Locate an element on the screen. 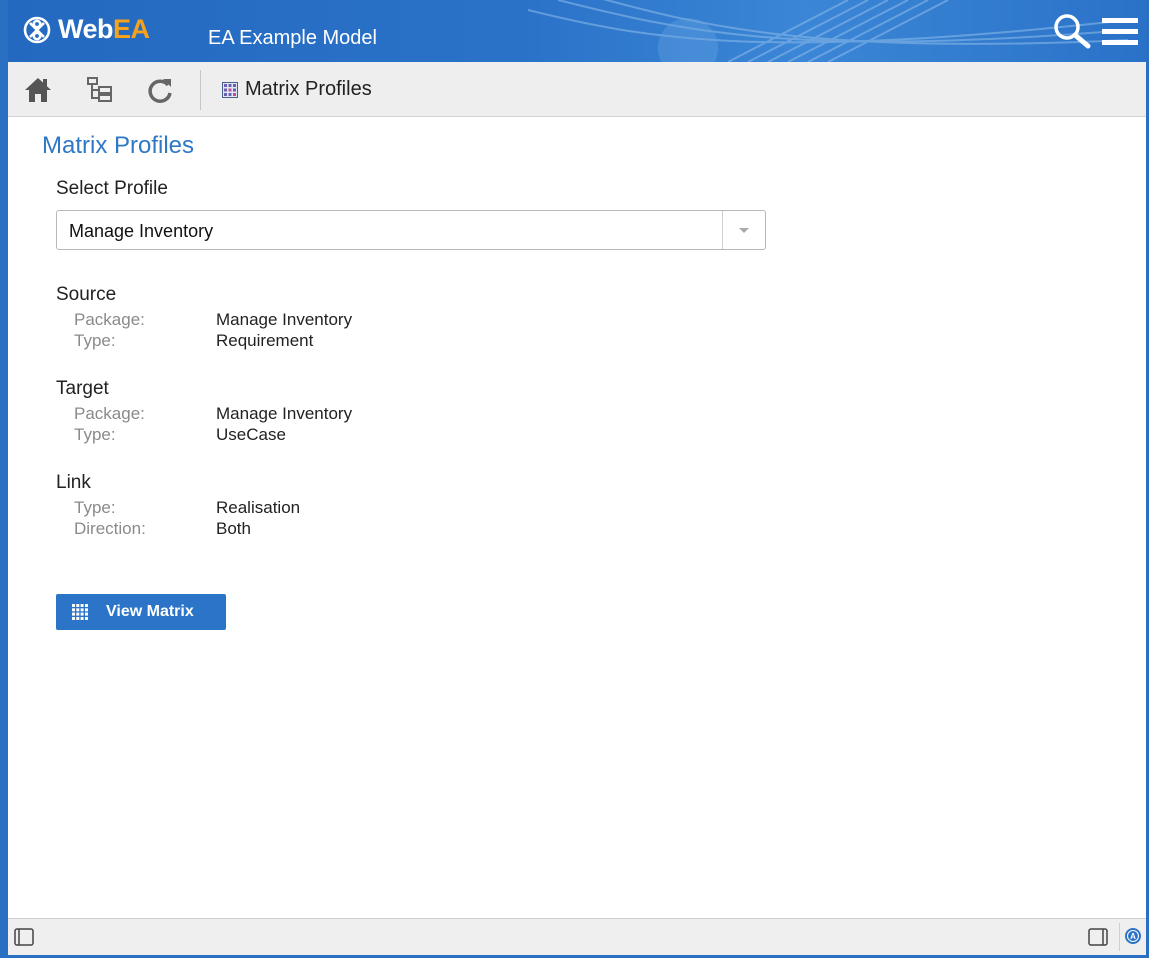 The width and height of the screenshot is (1149, 958). home-icon is located at coordinates (38, 90).